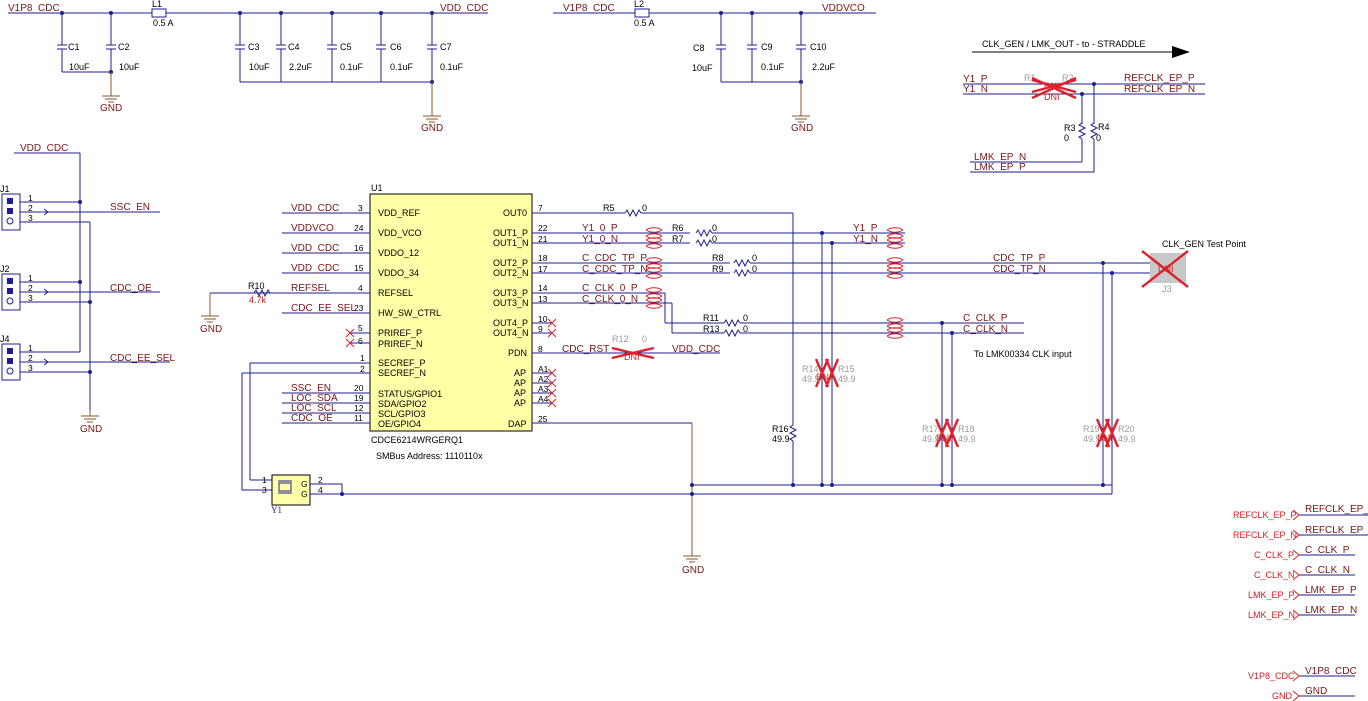 Image resolution: width=1368 pixels, height=701 pixels. I want to click on u1-ref: U1, so click(377, 188).